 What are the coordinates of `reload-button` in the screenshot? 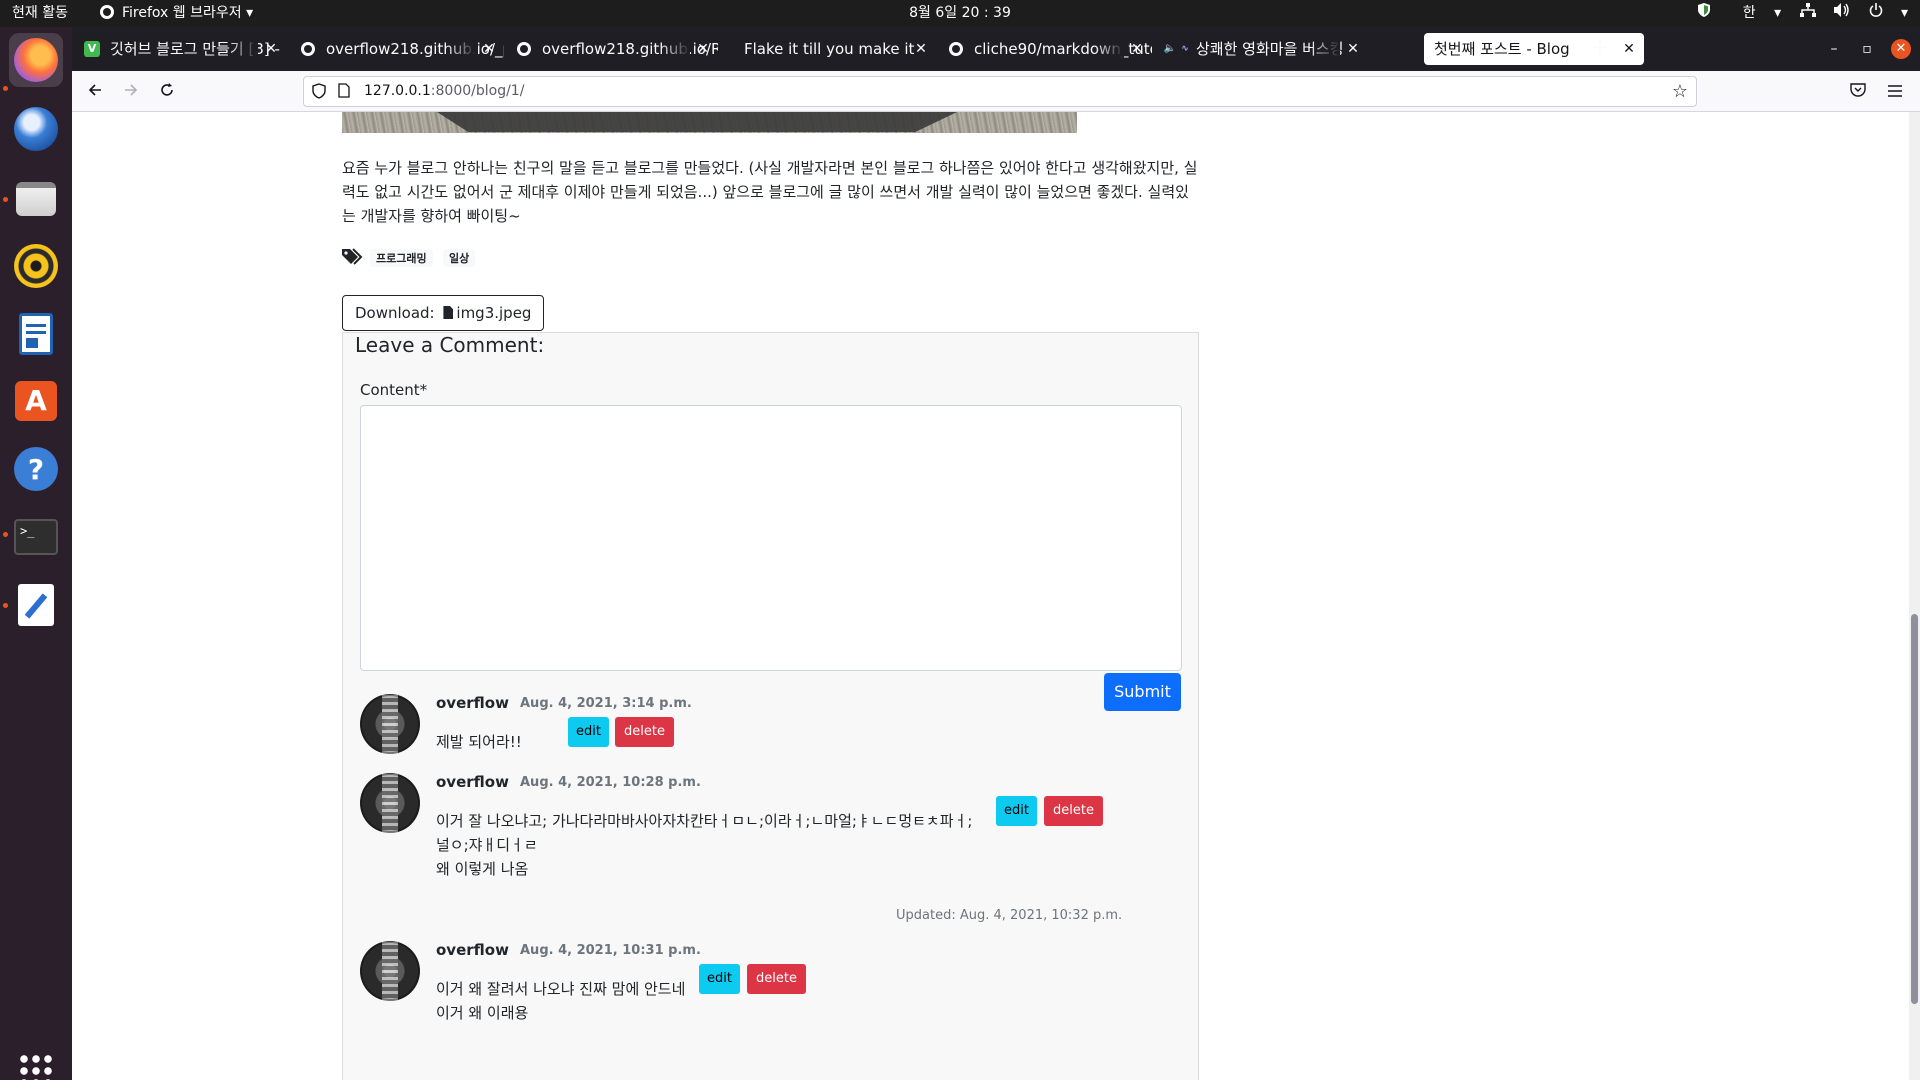 It's located at (167, 92).